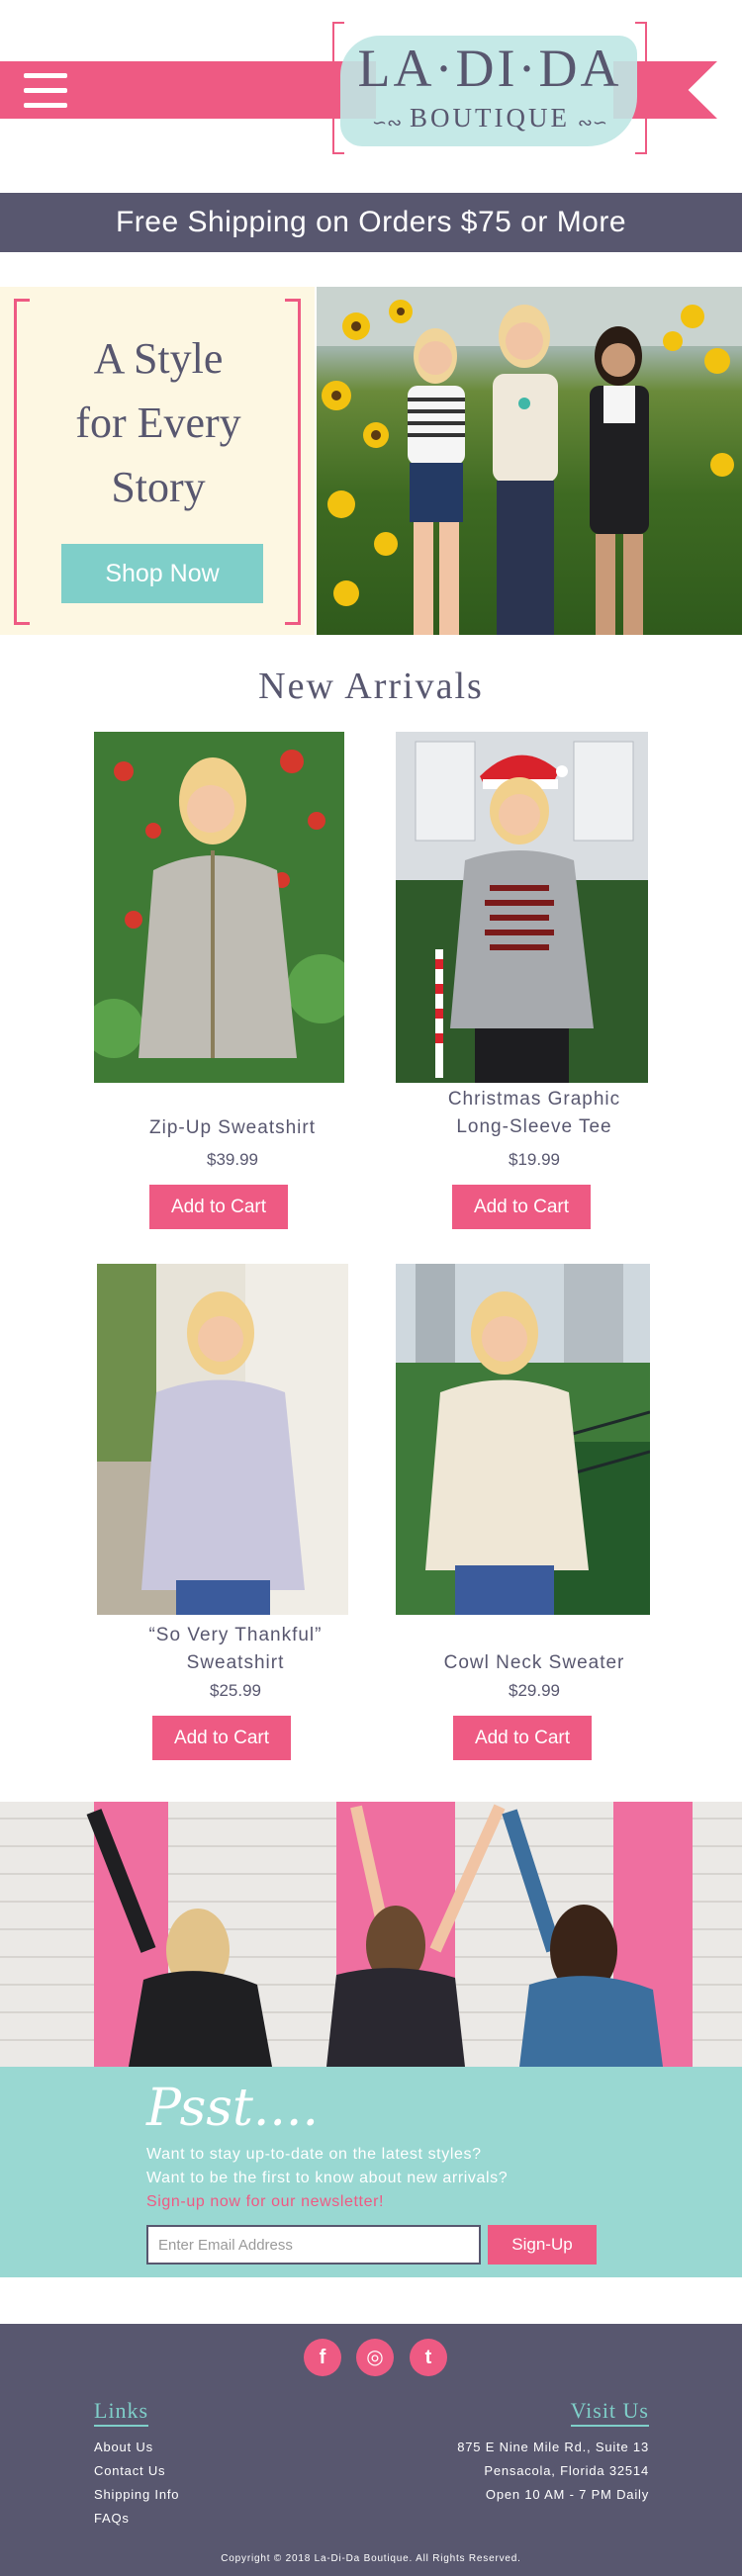 The width and height of the screenshot is (742, 2576). I want to click on instagram-icon: ◎, so click(375, 2357).